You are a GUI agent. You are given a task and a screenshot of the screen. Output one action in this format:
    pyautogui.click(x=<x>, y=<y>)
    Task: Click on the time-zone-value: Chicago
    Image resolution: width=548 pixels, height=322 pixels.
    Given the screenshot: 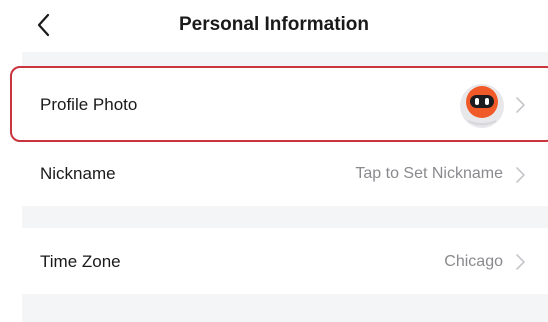 What is the action you would take?
    pyautogui.click(x=473, y=261)
    